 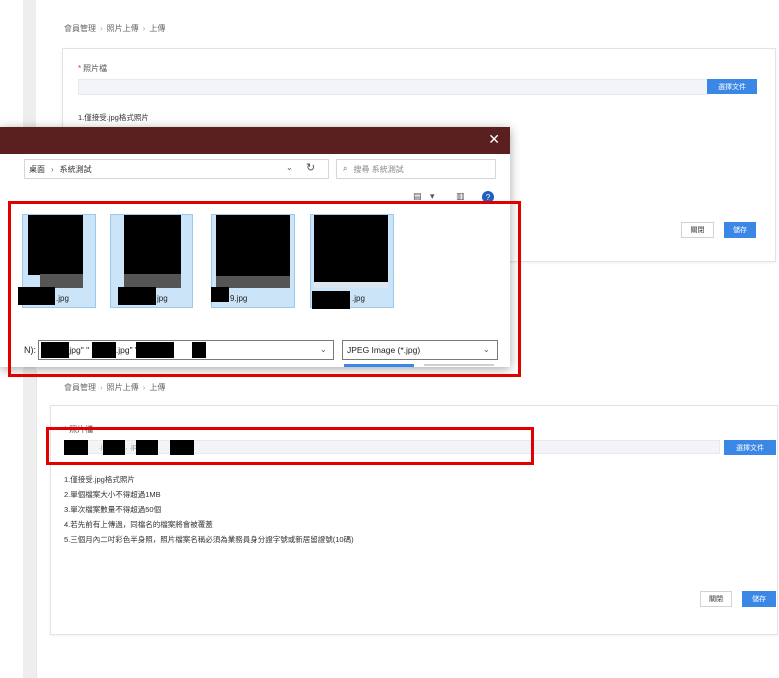 What do you see at coordinates (345, 168) in the screenshot?
I see `search-icon: ⌕` at bounding box center [345, 168].